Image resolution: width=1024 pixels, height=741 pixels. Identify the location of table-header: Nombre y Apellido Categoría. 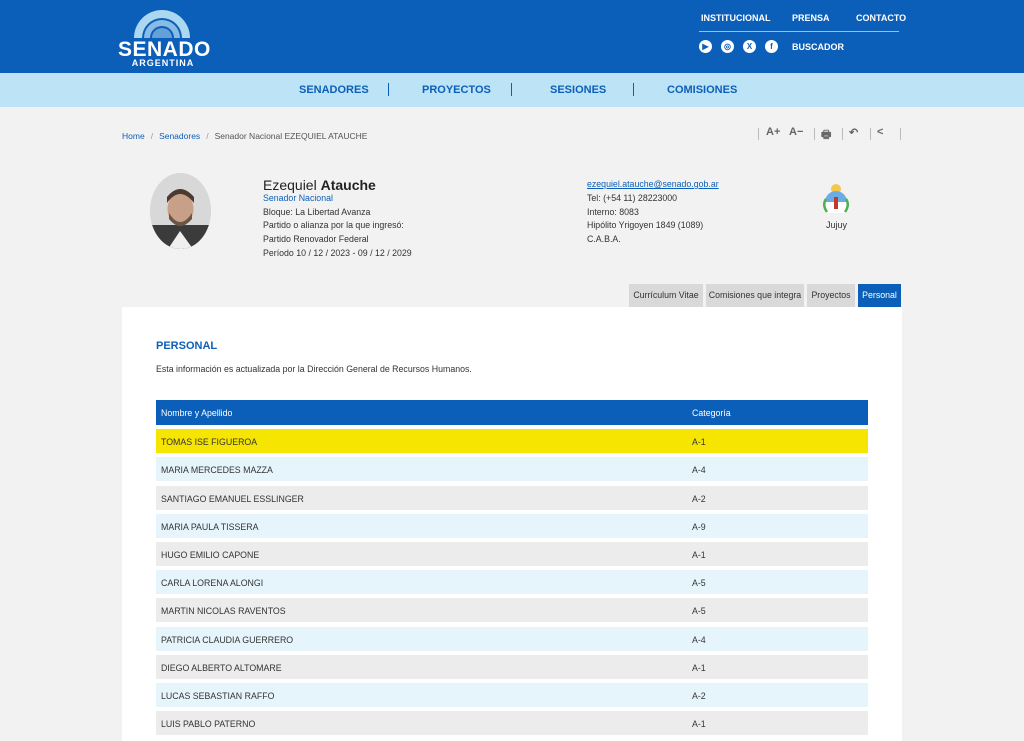
(512, 412).